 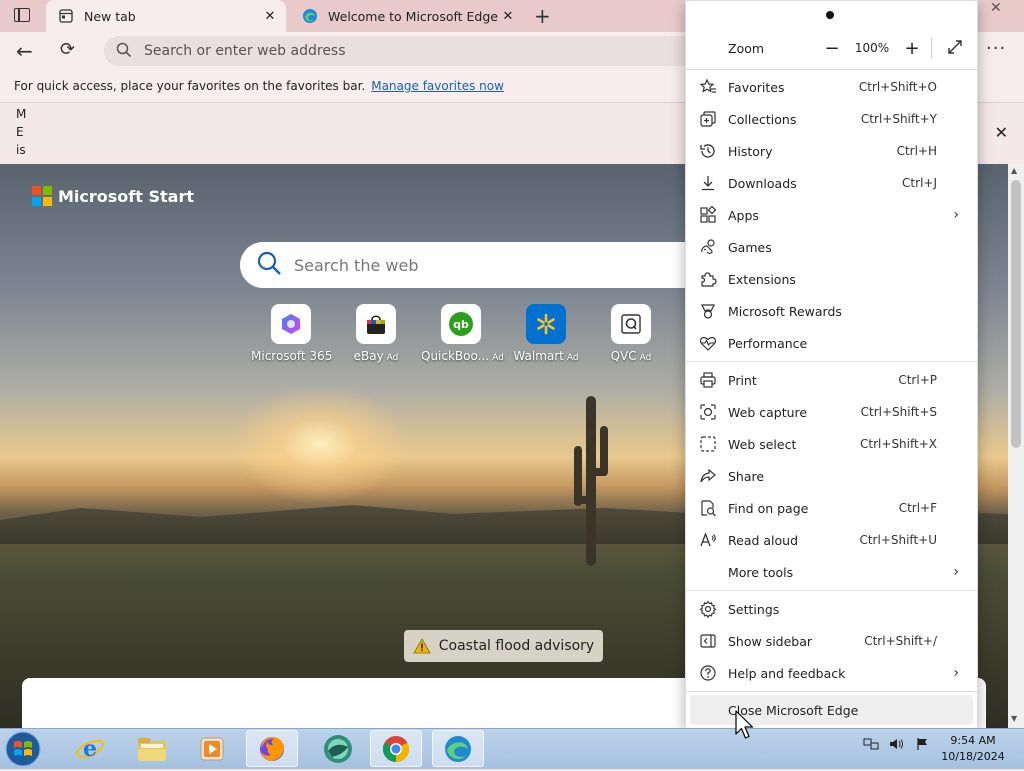 I want to click on zoom-in-button: +, so click(x=912, y=48).